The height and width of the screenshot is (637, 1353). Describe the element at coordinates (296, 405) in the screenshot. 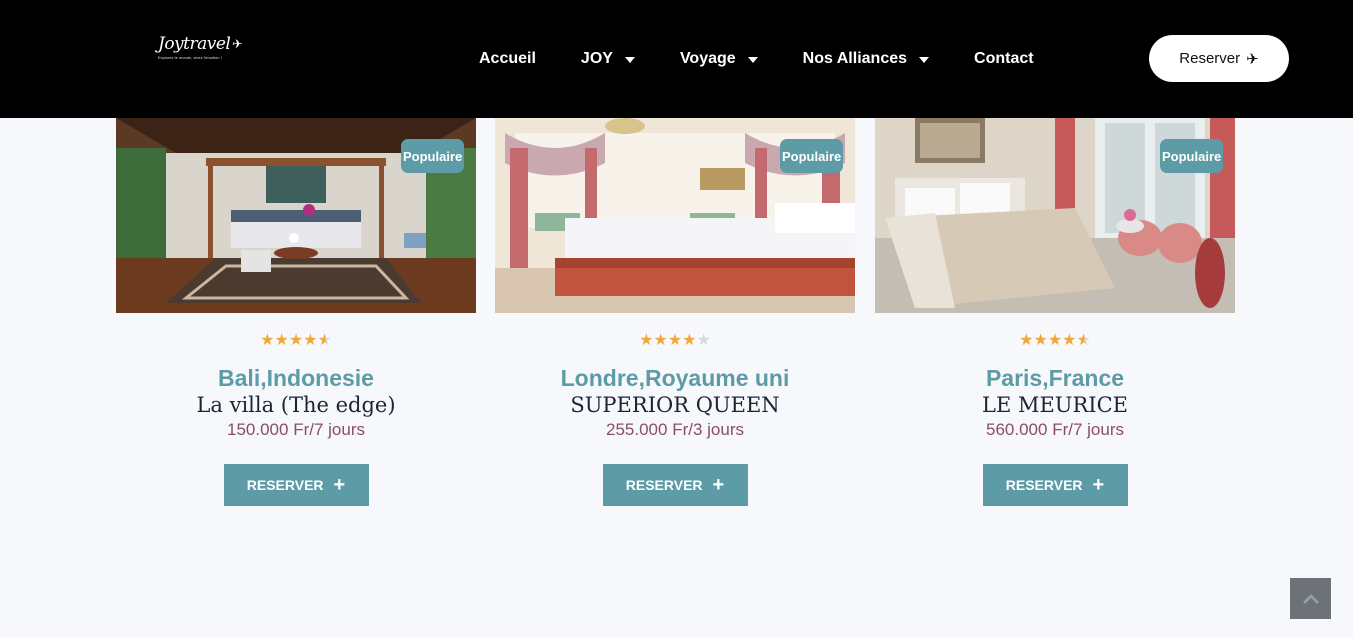

I see `hotel-name: La villa (The edge)` at that location.